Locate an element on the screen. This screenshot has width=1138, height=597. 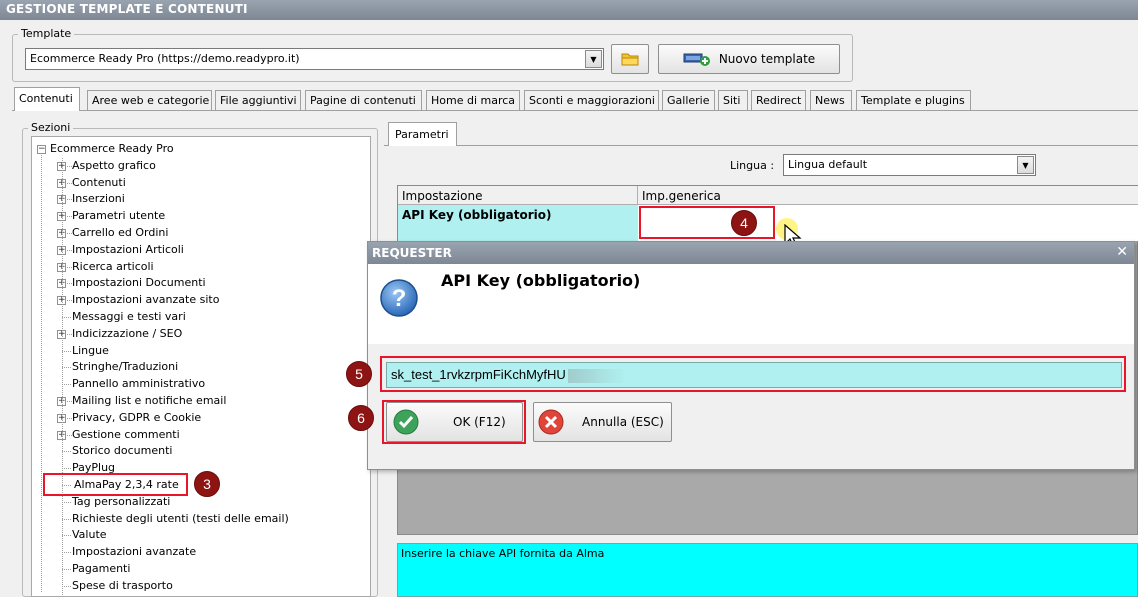
tab-template-plugins: Template e plugins is located at coordinates (913, 100).